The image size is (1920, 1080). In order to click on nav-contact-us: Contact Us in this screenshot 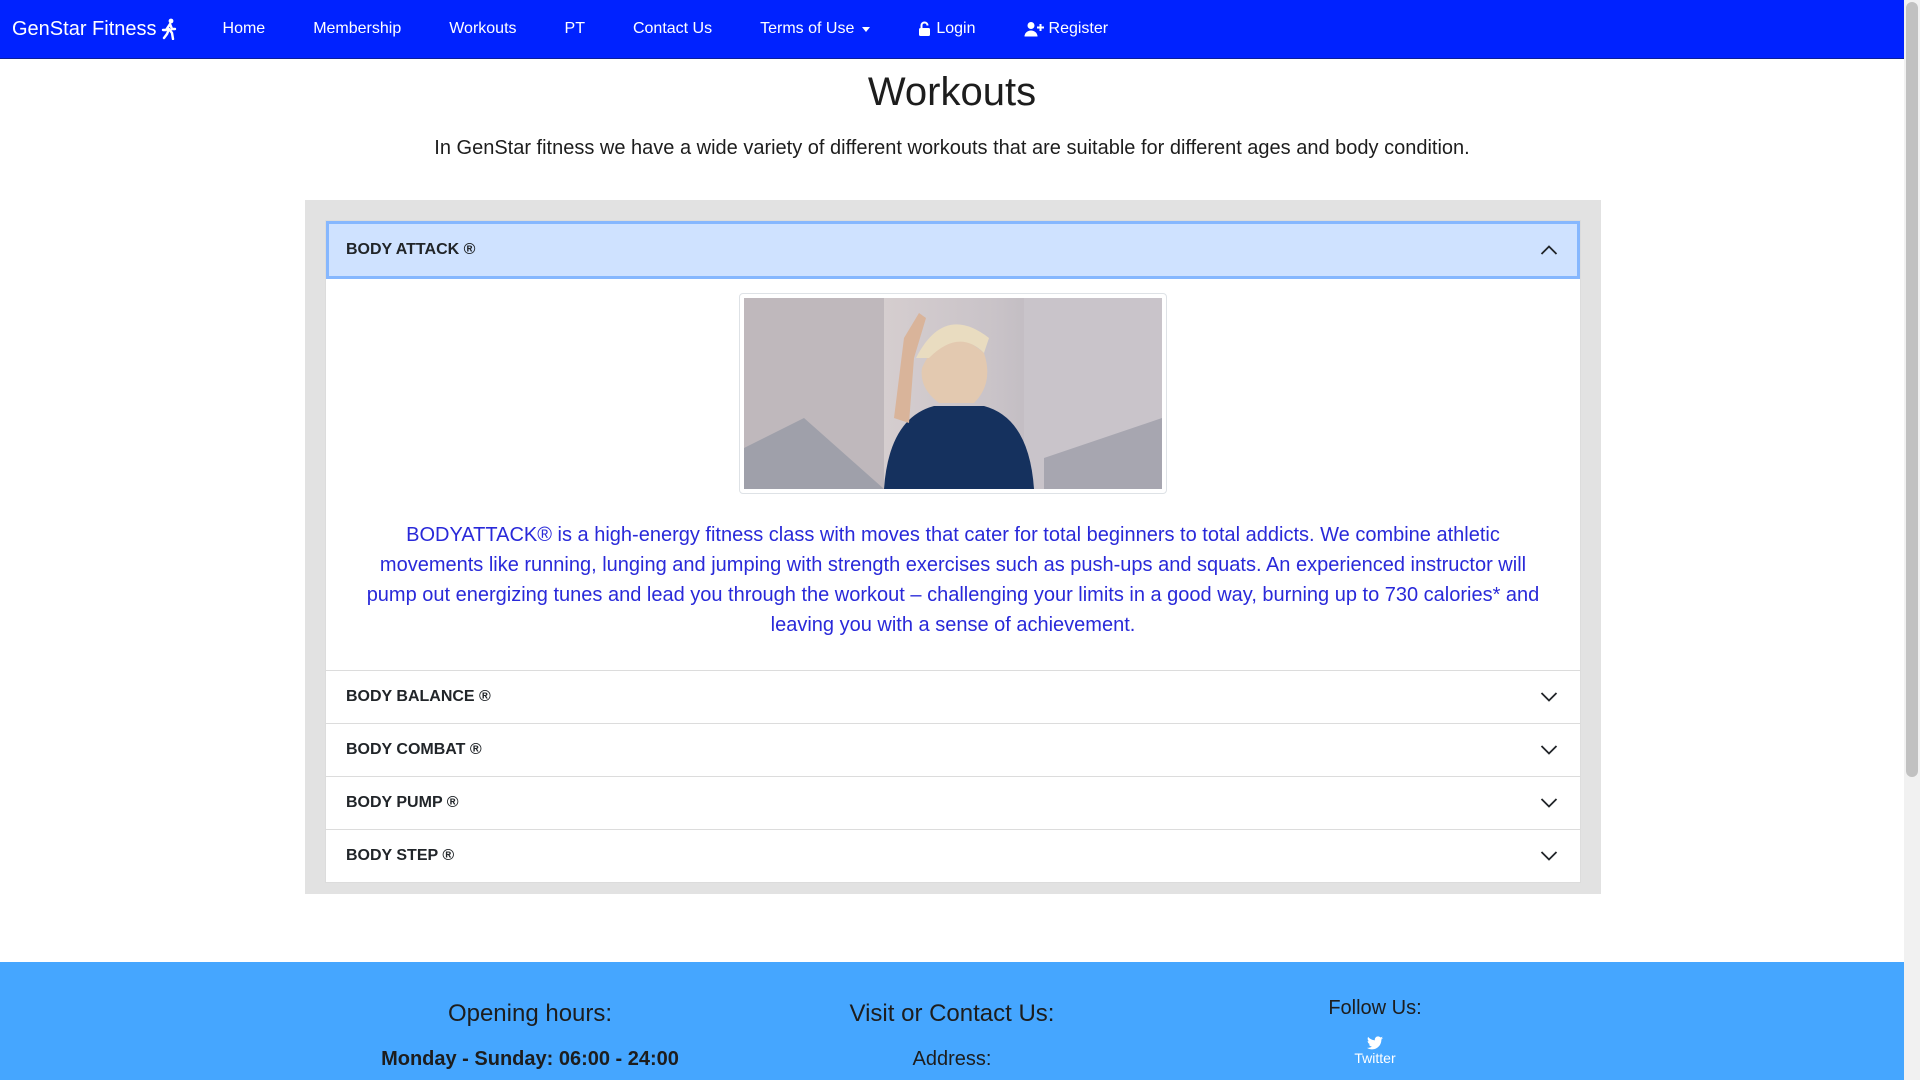, I will do `click(672, 29)`.